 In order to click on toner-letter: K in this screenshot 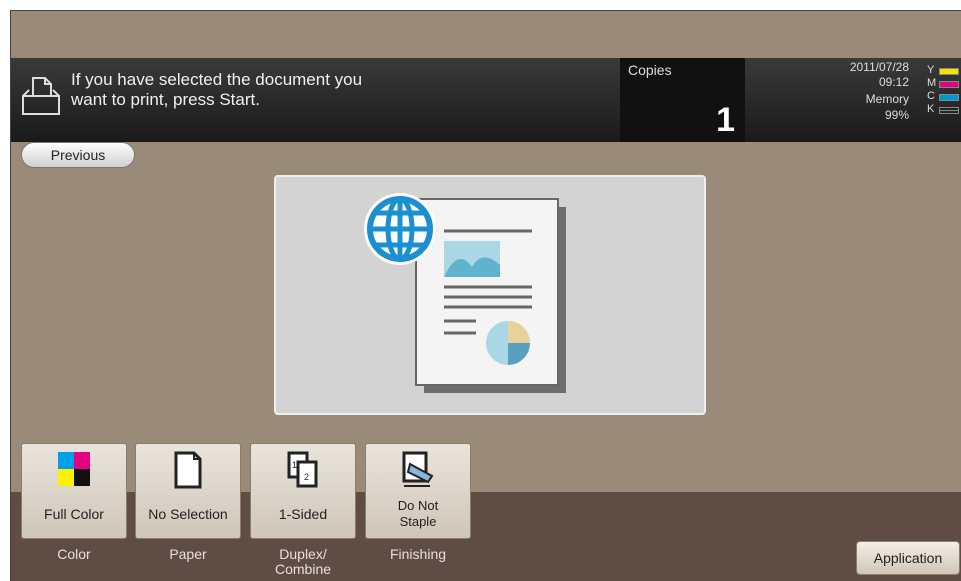, I will do `click(931, 109)`.